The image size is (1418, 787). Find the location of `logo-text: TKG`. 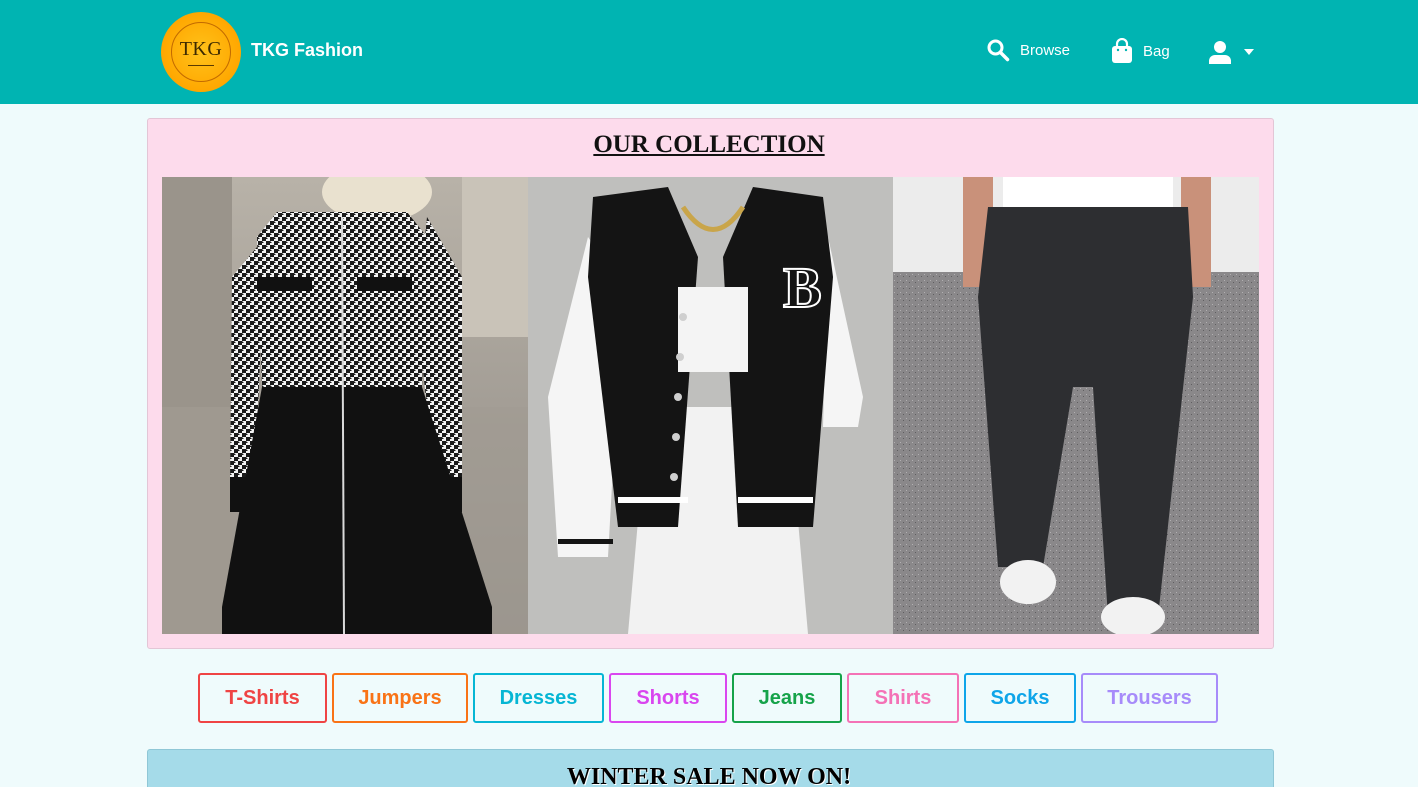

logo-text: TKG is located at coordinates (201, 48).